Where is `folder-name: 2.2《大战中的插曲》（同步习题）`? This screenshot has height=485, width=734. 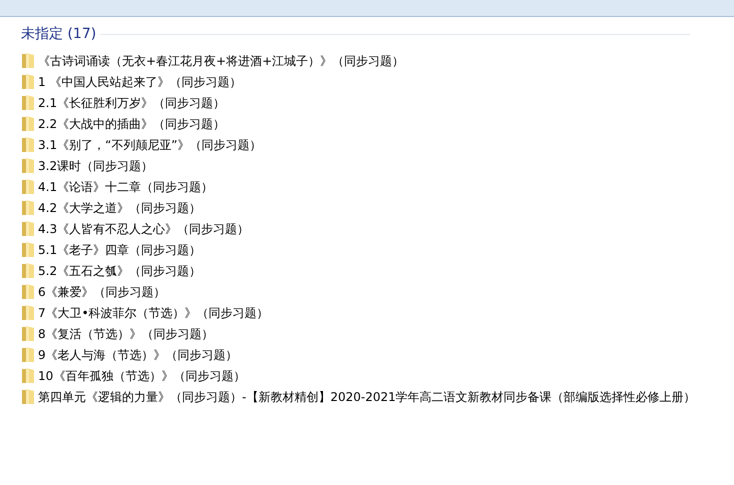 folder-name: 2.2《大战中的插曲》（同步习题） is located at coordinates (132, 124).